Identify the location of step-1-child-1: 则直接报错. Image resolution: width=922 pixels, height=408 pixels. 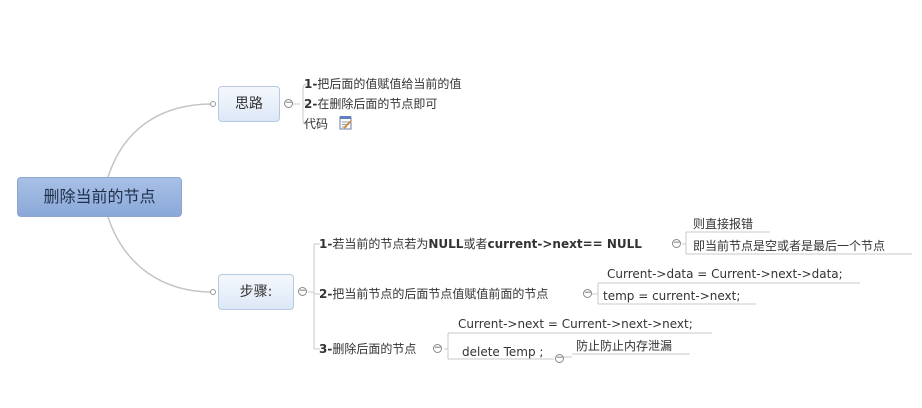
(723, 224).